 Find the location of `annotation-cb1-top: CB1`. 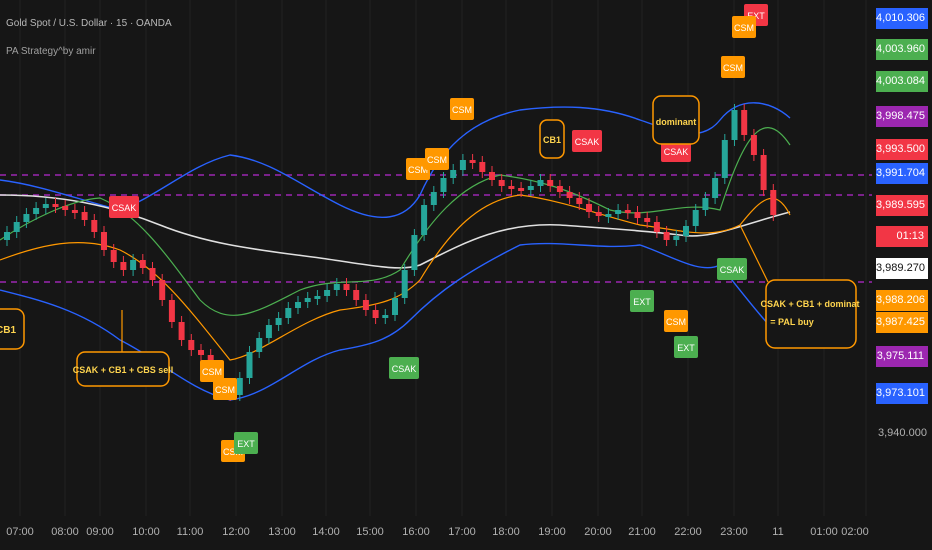

annotation-cb1-top: CB1 is located at coordinates (552, 139).